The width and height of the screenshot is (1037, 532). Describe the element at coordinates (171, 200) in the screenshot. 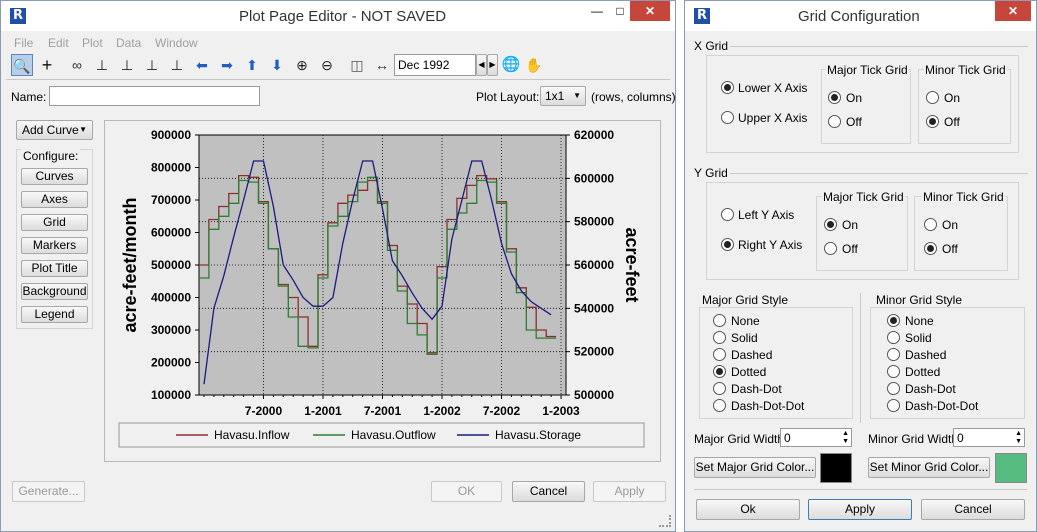

I see `y-left-tick-label: 700000` at that location.